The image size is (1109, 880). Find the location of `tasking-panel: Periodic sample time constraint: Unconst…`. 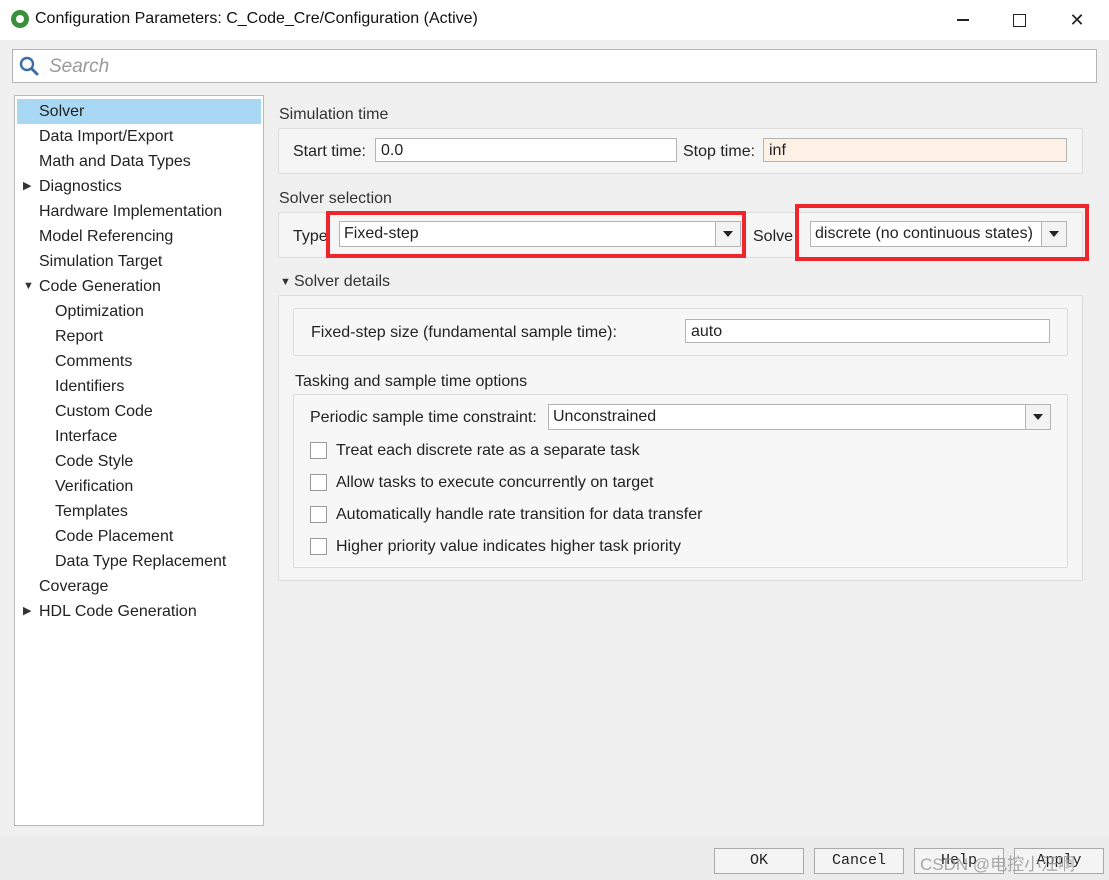

tasking-panel: Periodic sample time constraint: Unconst… is located at coordinates (680, 481).